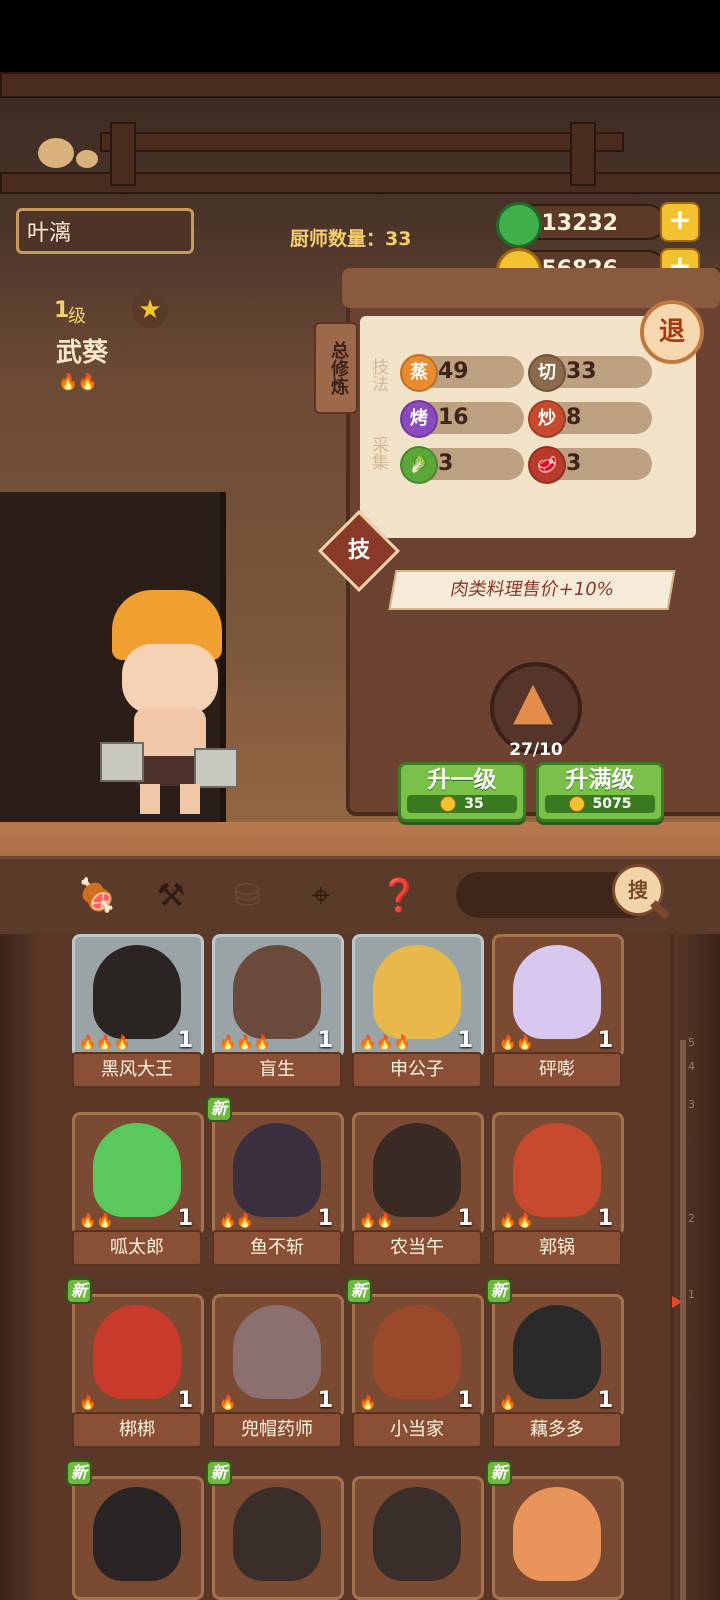 The image size is (720, 1600). I want to click on skill-value: 49, so click(453, 371).